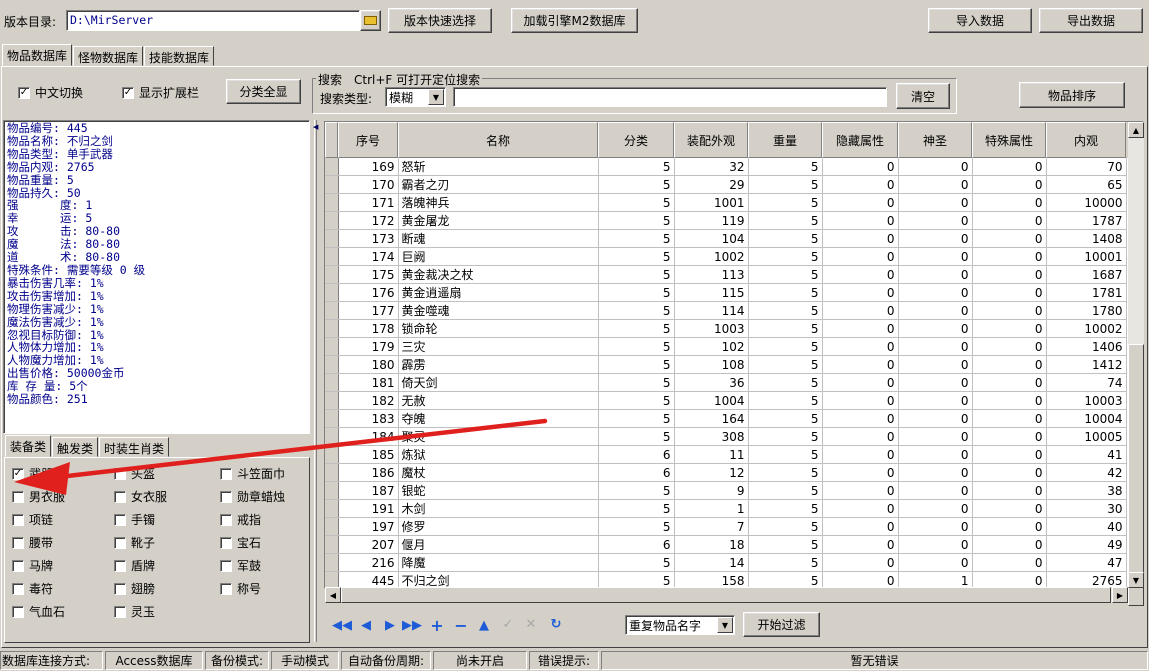  What do you see at coordinates (1086, 454) in the screenshot?
I see `table-cell: 41` at bounding box center [1086, 454].